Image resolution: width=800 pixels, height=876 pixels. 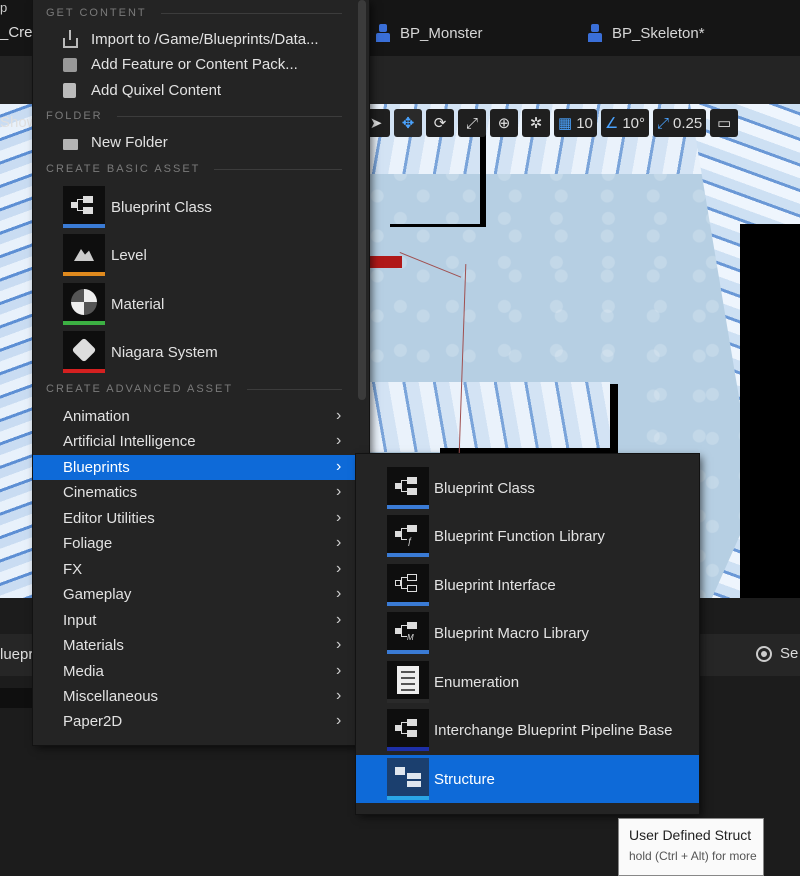 I want to click on import-icon, so click(x=70, y=38).